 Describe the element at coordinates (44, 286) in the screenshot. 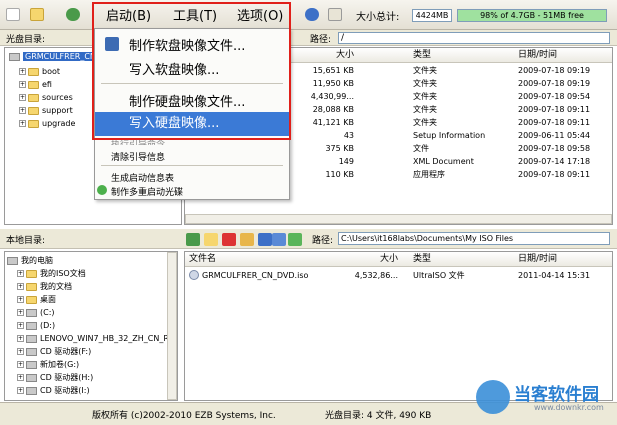

I see `local-tree-item: + 我的文档` at that location.